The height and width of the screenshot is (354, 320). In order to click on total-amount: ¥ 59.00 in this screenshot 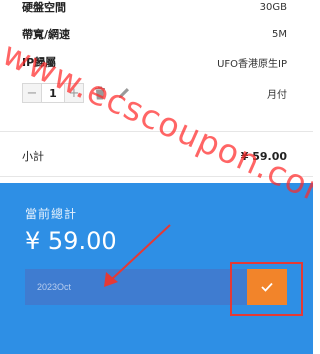, I will do `click(71, 241)`.